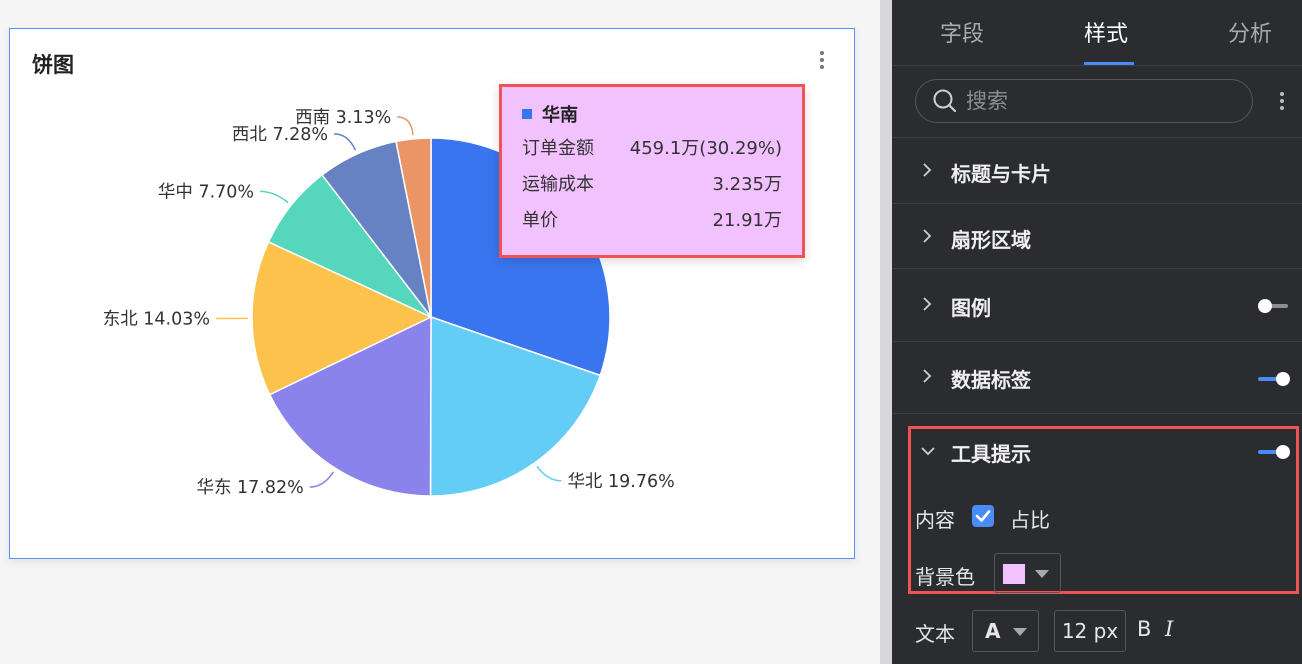  Describe the element at coordinates (747, 220) in the screenshot. I see `tooltip-row-value: 21.91万` at that location.